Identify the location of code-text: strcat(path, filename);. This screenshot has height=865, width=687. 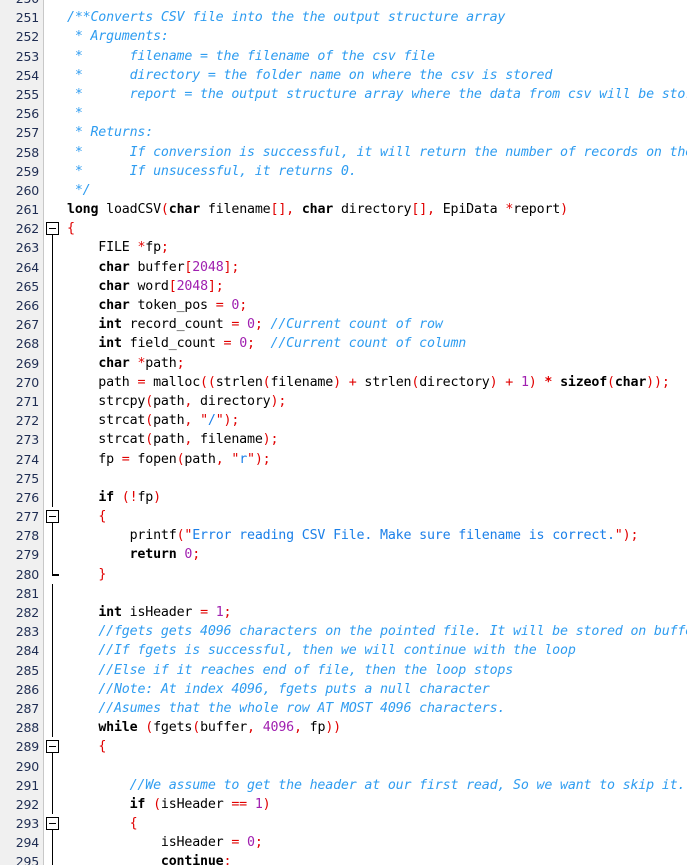
(374, 439).